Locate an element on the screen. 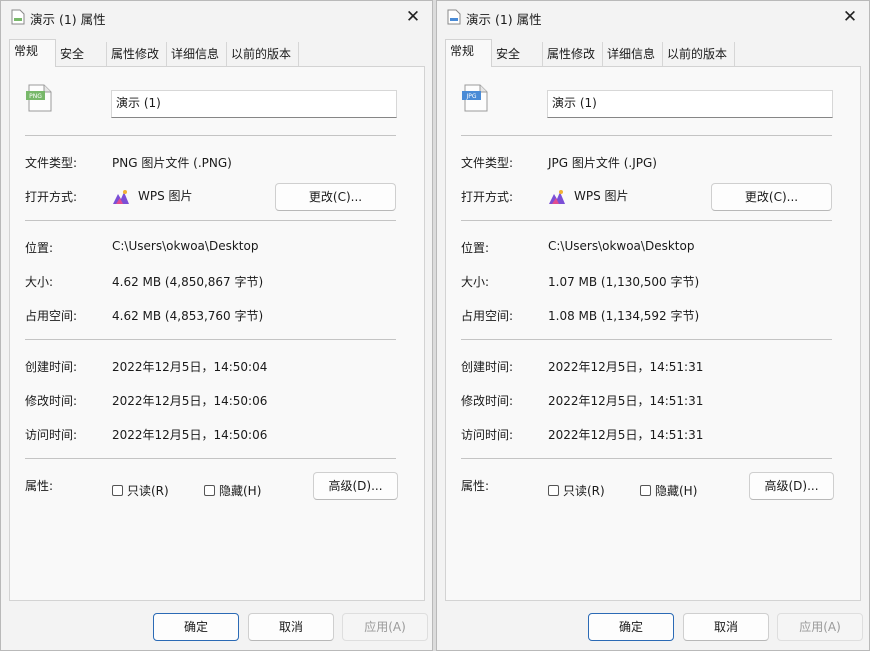  modified-value: 2022年12月5日，14:50:06 is located at coordinates (190, 401).